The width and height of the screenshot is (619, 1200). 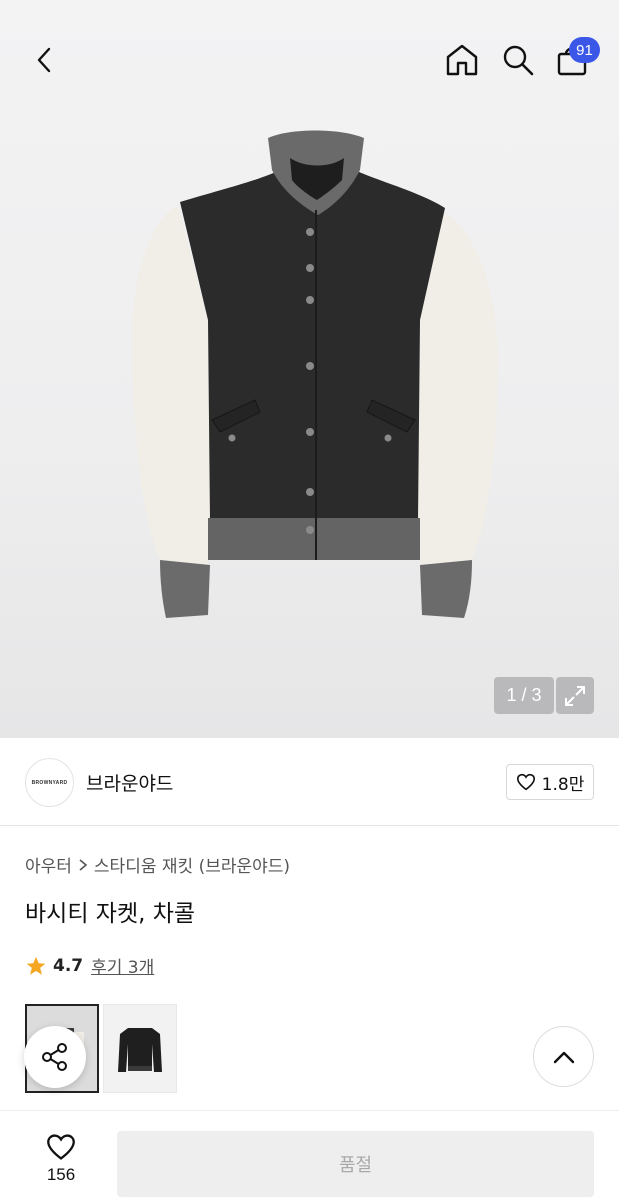 I want to click on expand-image-button, so click(x=575, y=695).